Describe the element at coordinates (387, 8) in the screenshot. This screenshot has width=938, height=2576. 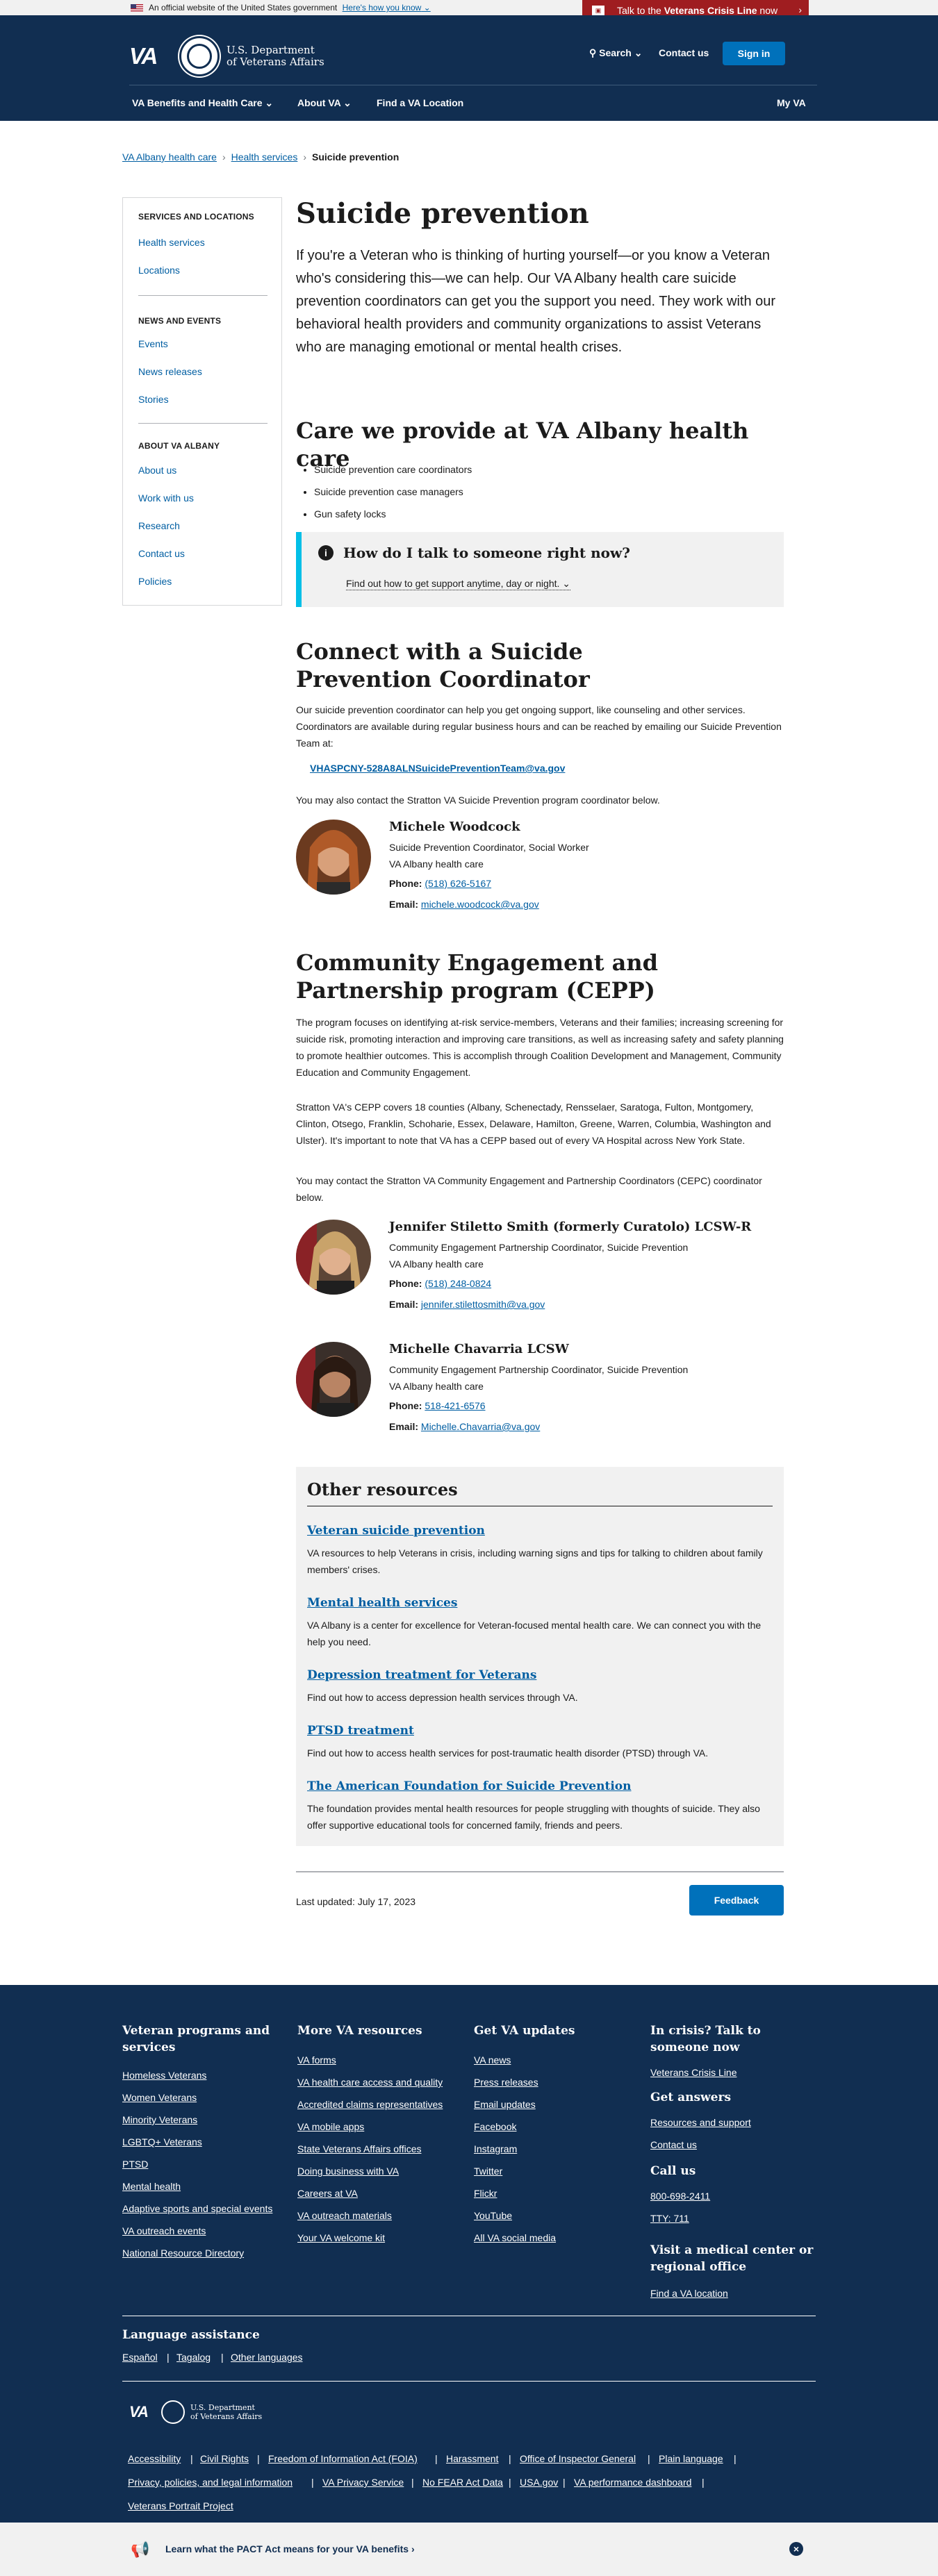
I see `heres-how-you-know-link: Here's how you know ⌄` at that location.